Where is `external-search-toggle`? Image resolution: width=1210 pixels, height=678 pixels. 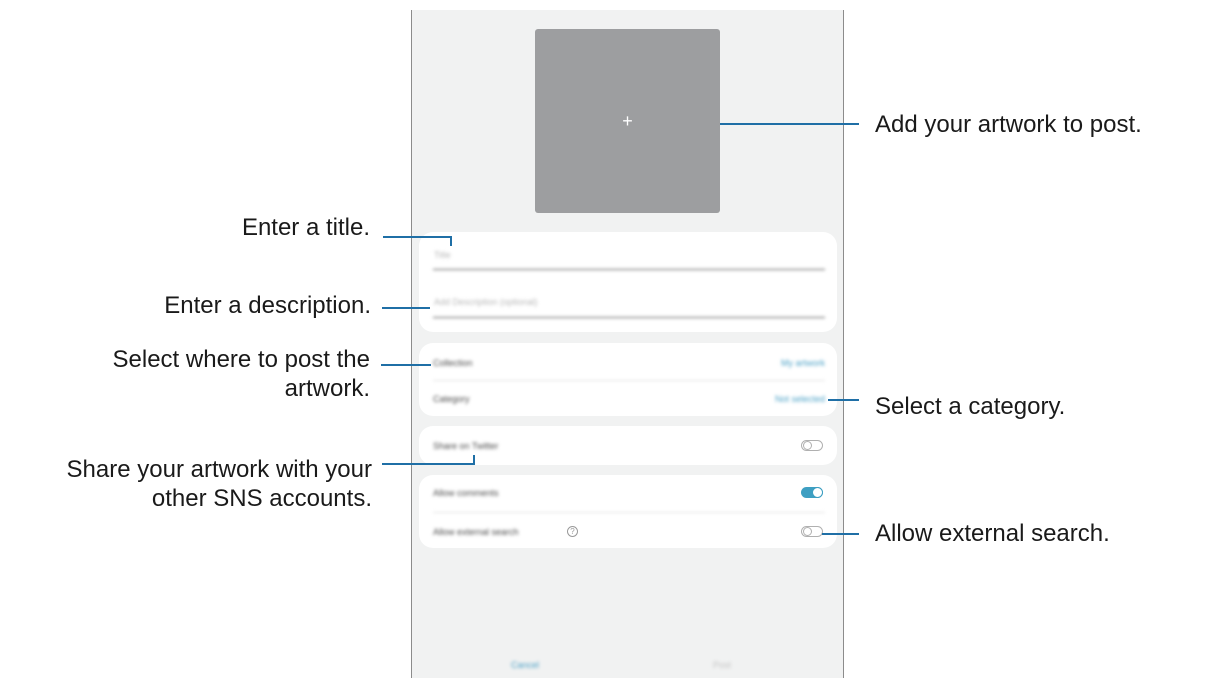
external-search-toggle is located at coordinates (812, 531).